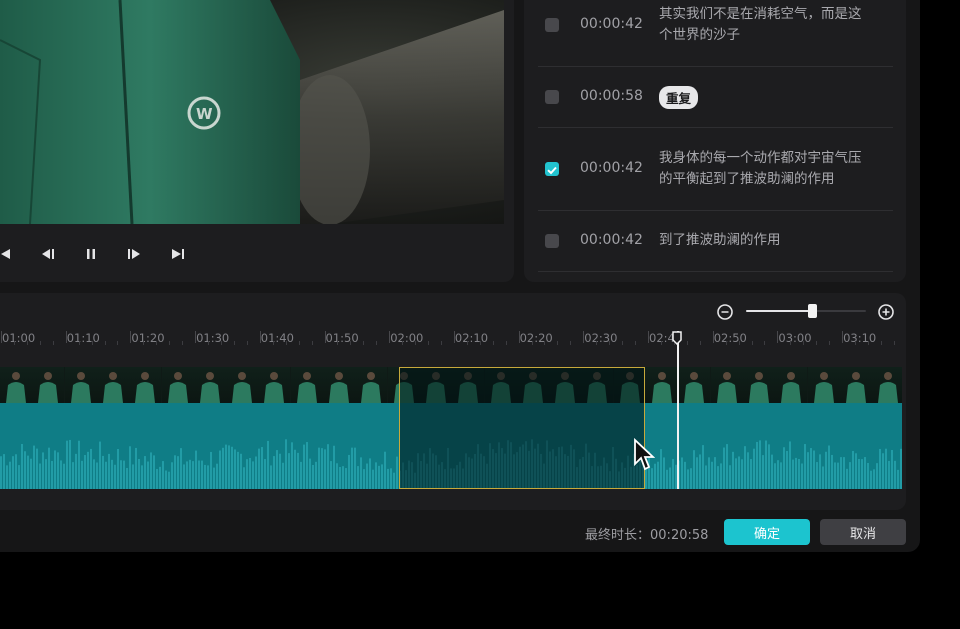 The height and width of the screenshot is (629, 960). Describe the element at coordinates (806, 311) in the screenshot. I see `zoom-slider` at that location.